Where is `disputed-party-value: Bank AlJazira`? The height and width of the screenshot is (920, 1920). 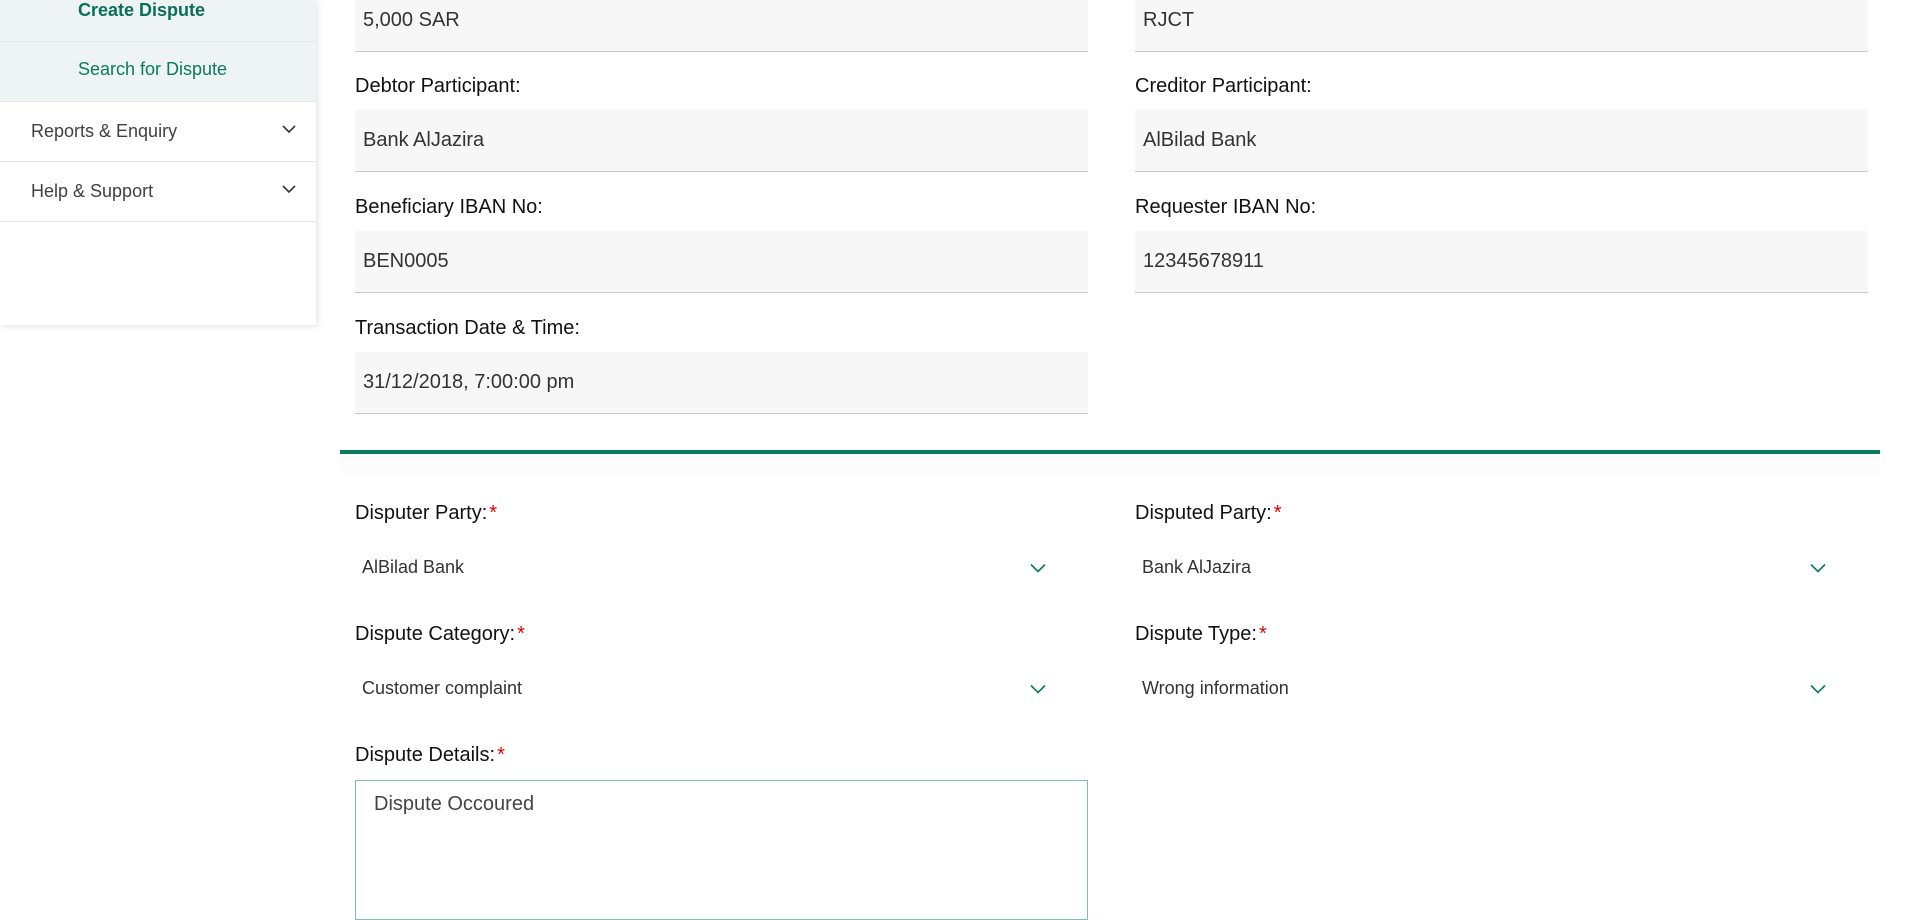
disputed-party-value: Bank AlJazira is located at coordinates (1197, 566).